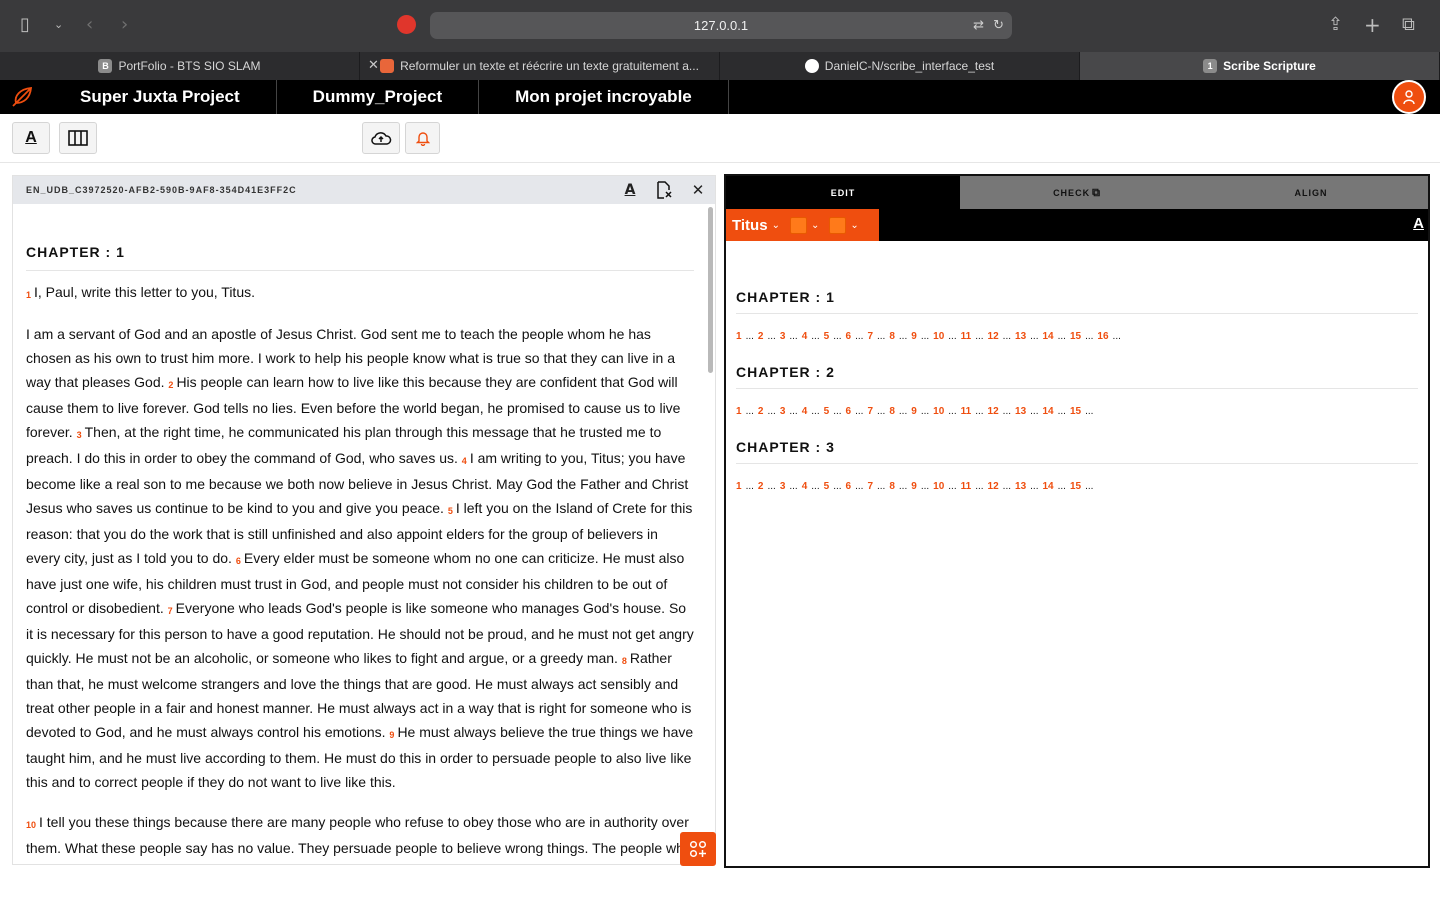  What do you see at coordinates (721, 25) in the screenshot?
I see `address-bar: 127.0.0.1 ⇄ ↻` at bounding box center [721, 25].